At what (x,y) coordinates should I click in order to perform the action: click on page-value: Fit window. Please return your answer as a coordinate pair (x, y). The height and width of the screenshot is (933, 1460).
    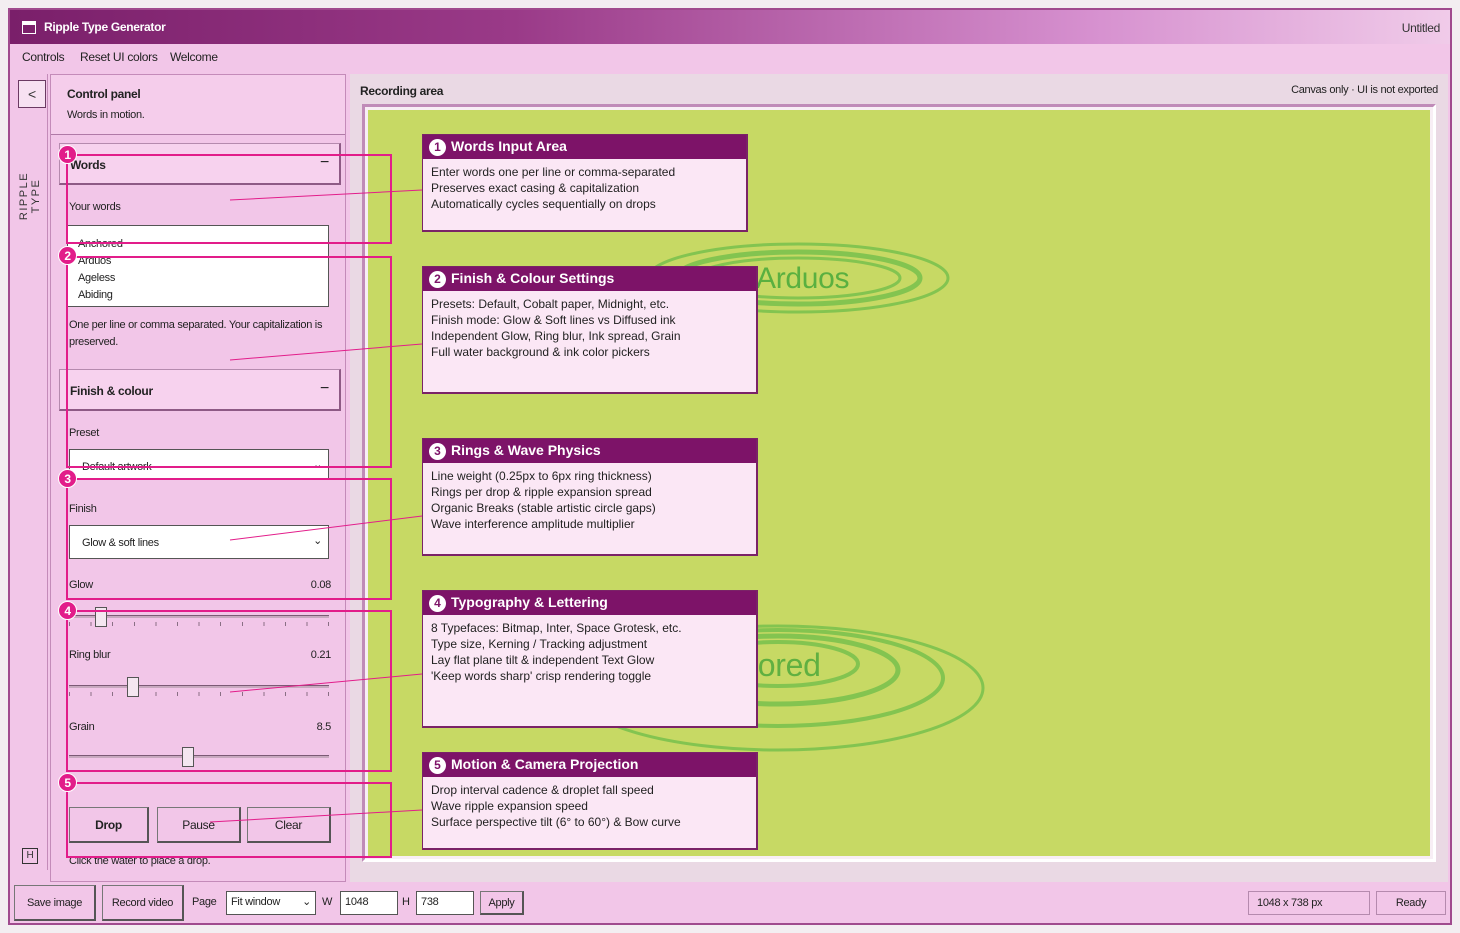
    Looking at the image, I should click on (255, 902).